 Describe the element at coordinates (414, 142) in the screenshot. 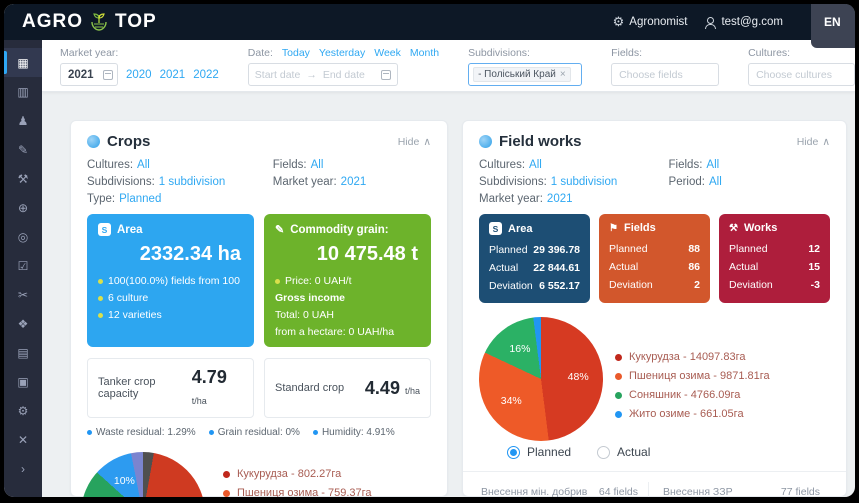

I see `crops-hide-link: Hide ∧` at that location.